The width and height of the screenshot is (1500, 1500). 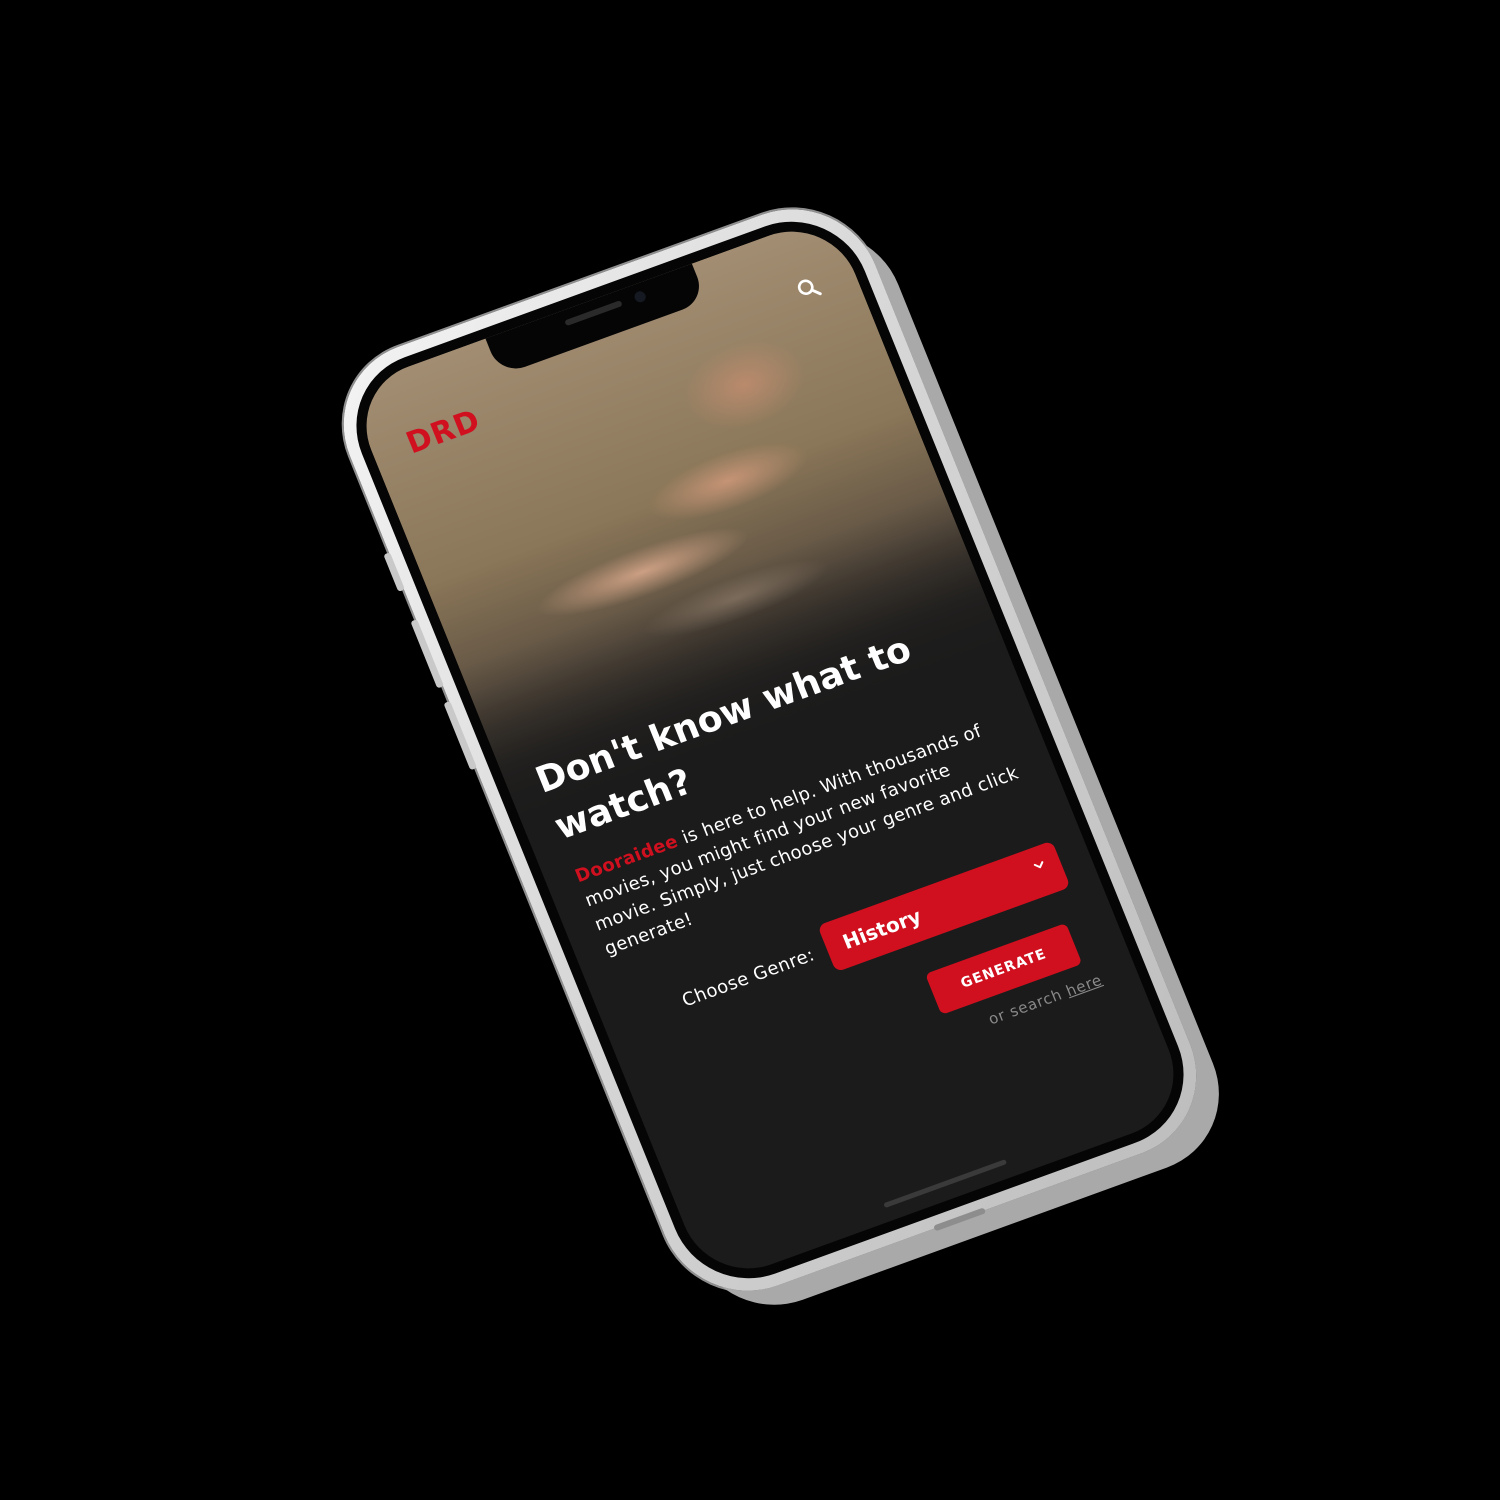 I want to click on home-indicator, so click(x=945, y=1184).